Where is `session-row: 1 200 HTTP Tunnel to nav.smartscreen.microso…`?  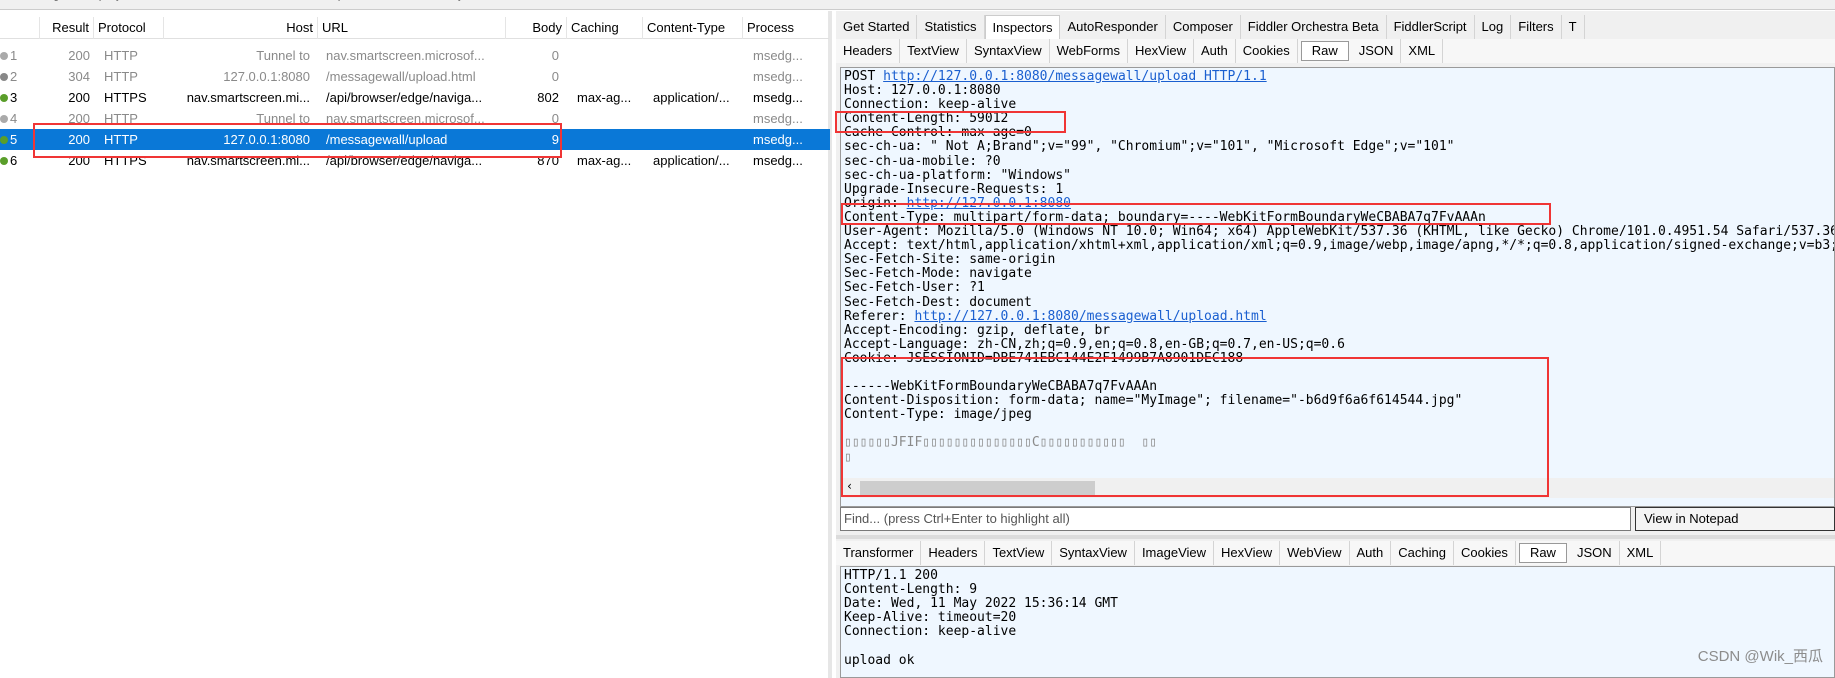
session-row: 1 200 HTTP Tunnel to nav.smartscreen.microso… is located at coordinates (415, 55).